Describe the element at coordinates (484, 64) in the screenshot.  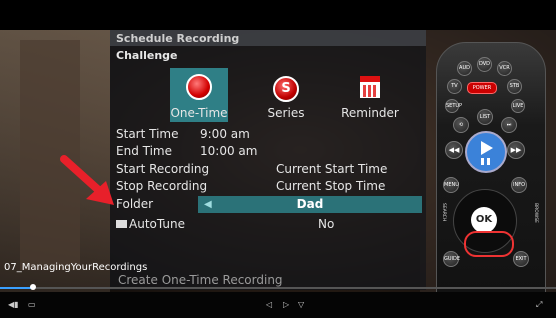
I see `dvd-button: DVD` at that location.